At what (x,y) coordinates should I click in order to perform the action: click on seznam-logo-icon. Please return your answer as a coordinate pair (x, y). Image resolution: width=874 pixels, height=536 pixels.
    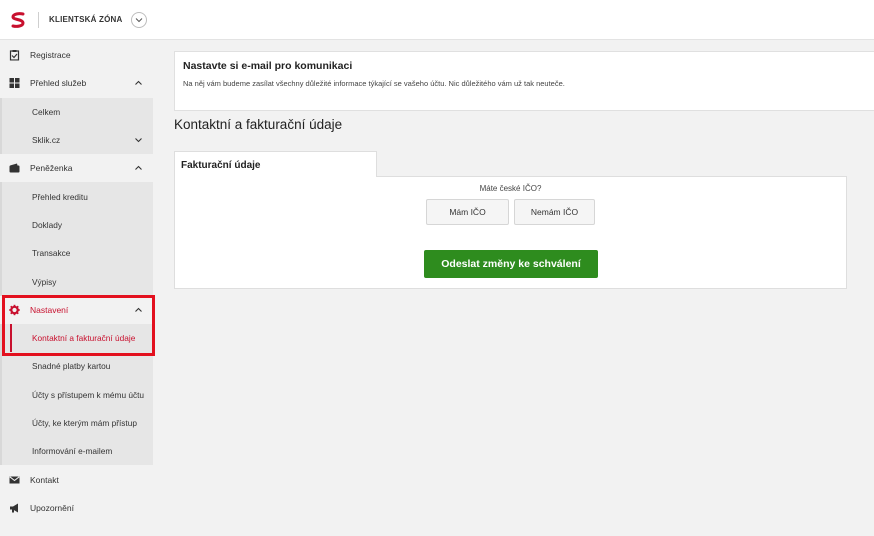
    Looking at the image, I should click on (18, 20).